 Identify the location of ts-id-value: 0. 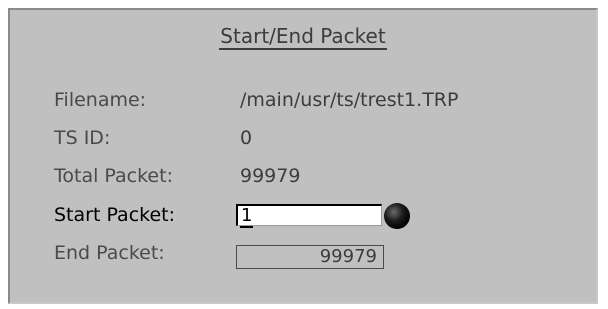
(246, 138).